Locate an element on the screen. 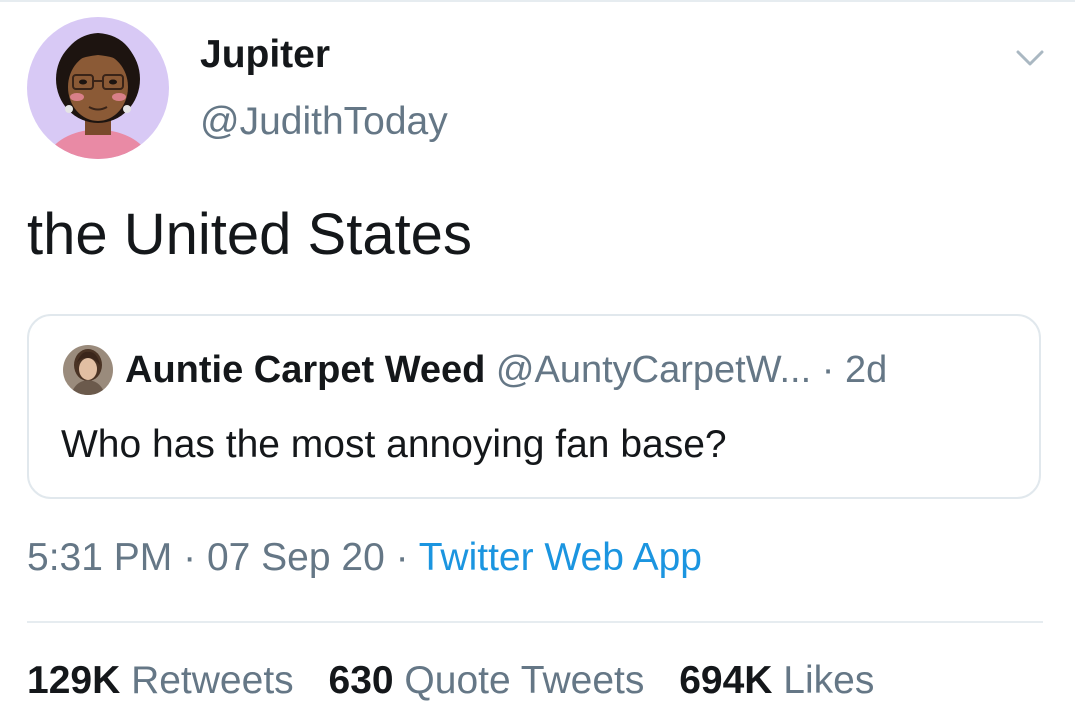 This screenshot has width=1075, height=712. photo-avatar-icon is located at coordinates (88, 370).